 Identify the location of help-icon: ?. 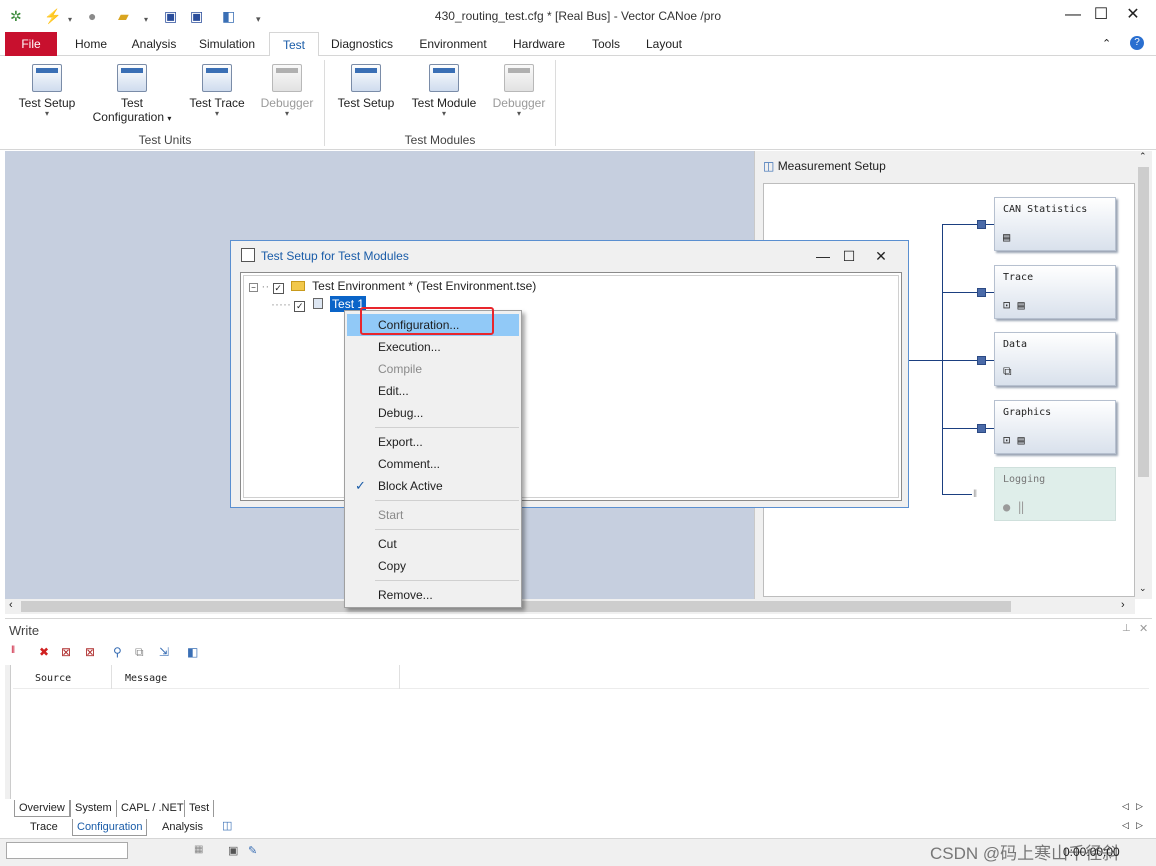
(1137, 43).